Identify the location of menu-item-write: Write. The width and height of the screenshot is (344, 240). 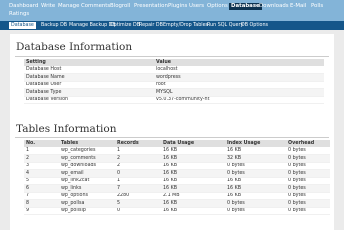
(48, 6).